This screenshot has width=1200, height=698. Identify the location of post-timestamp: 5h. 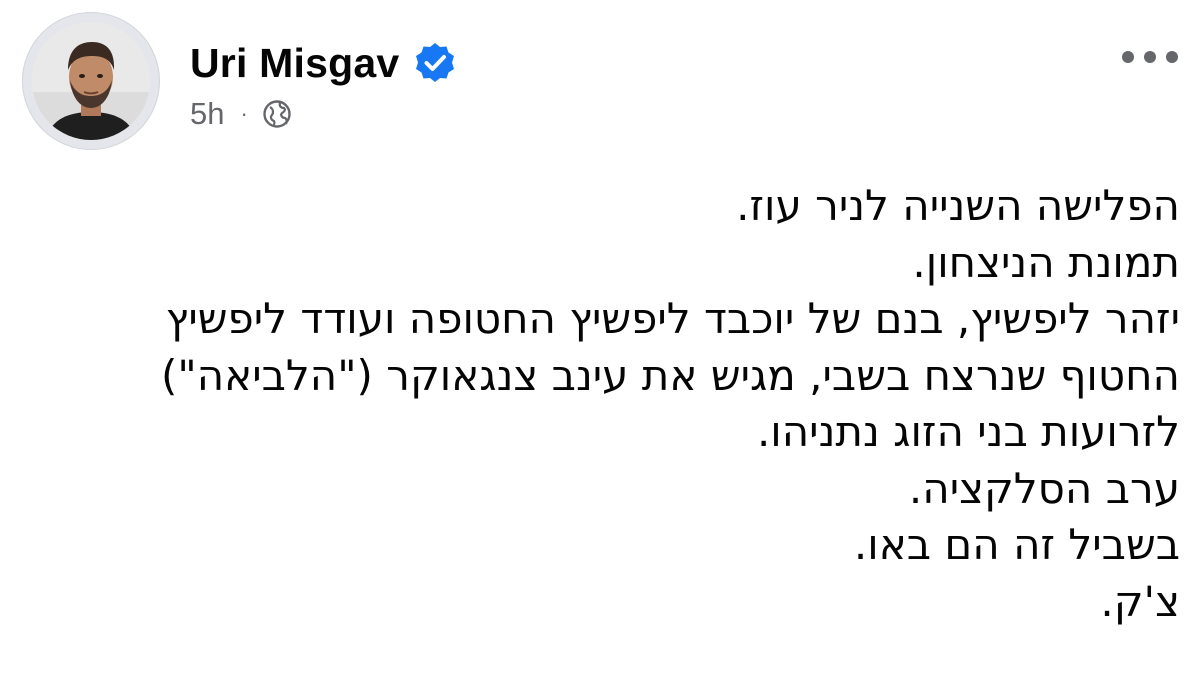
(207, 114).